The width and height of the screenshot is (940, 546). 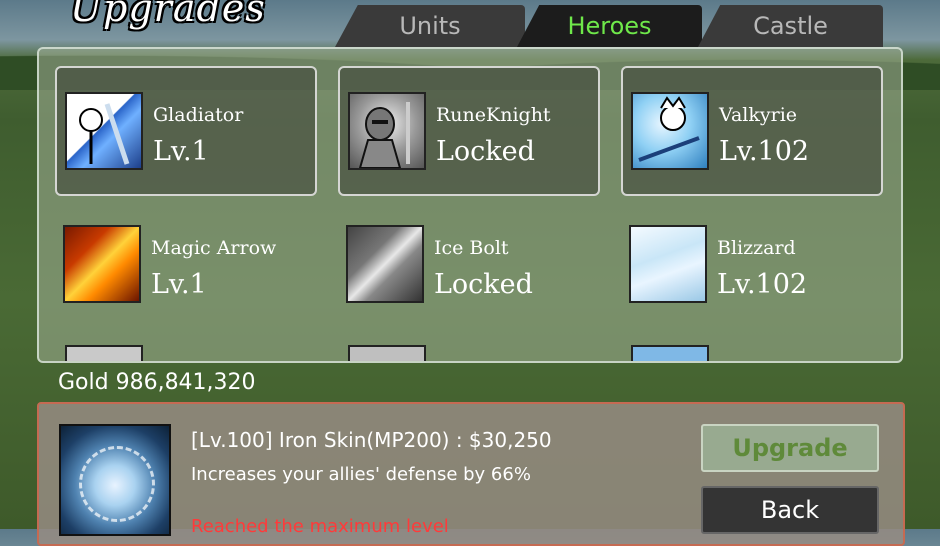 I want to click on hero-name: RuneKnight, so click(x=493, y=115).